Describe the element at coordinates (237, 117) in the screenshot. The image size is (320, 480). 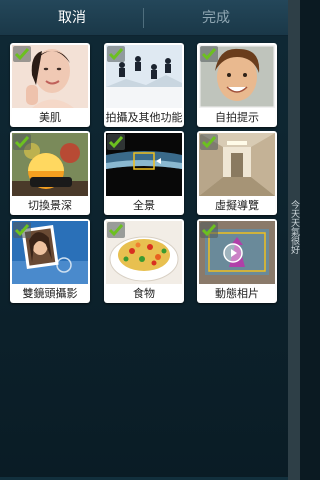
I see `mode-label: 自拍提示` at that location.